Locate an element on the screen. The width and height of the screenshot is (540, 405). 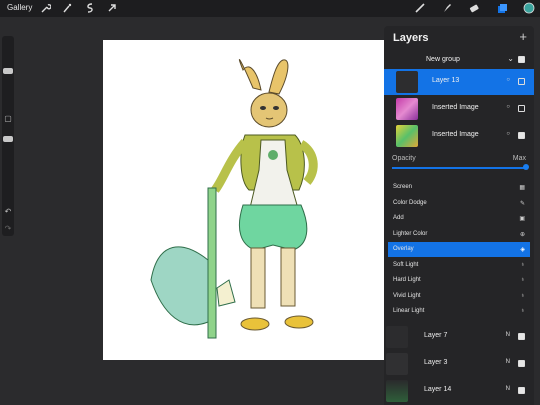
layer-name: Layer 7 is located at coordinates (436, 335).